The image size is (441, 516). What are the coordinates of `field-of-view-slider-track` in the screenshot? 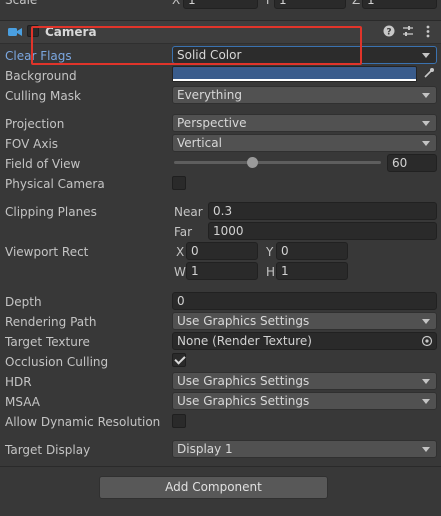 It's located at (277, 162).